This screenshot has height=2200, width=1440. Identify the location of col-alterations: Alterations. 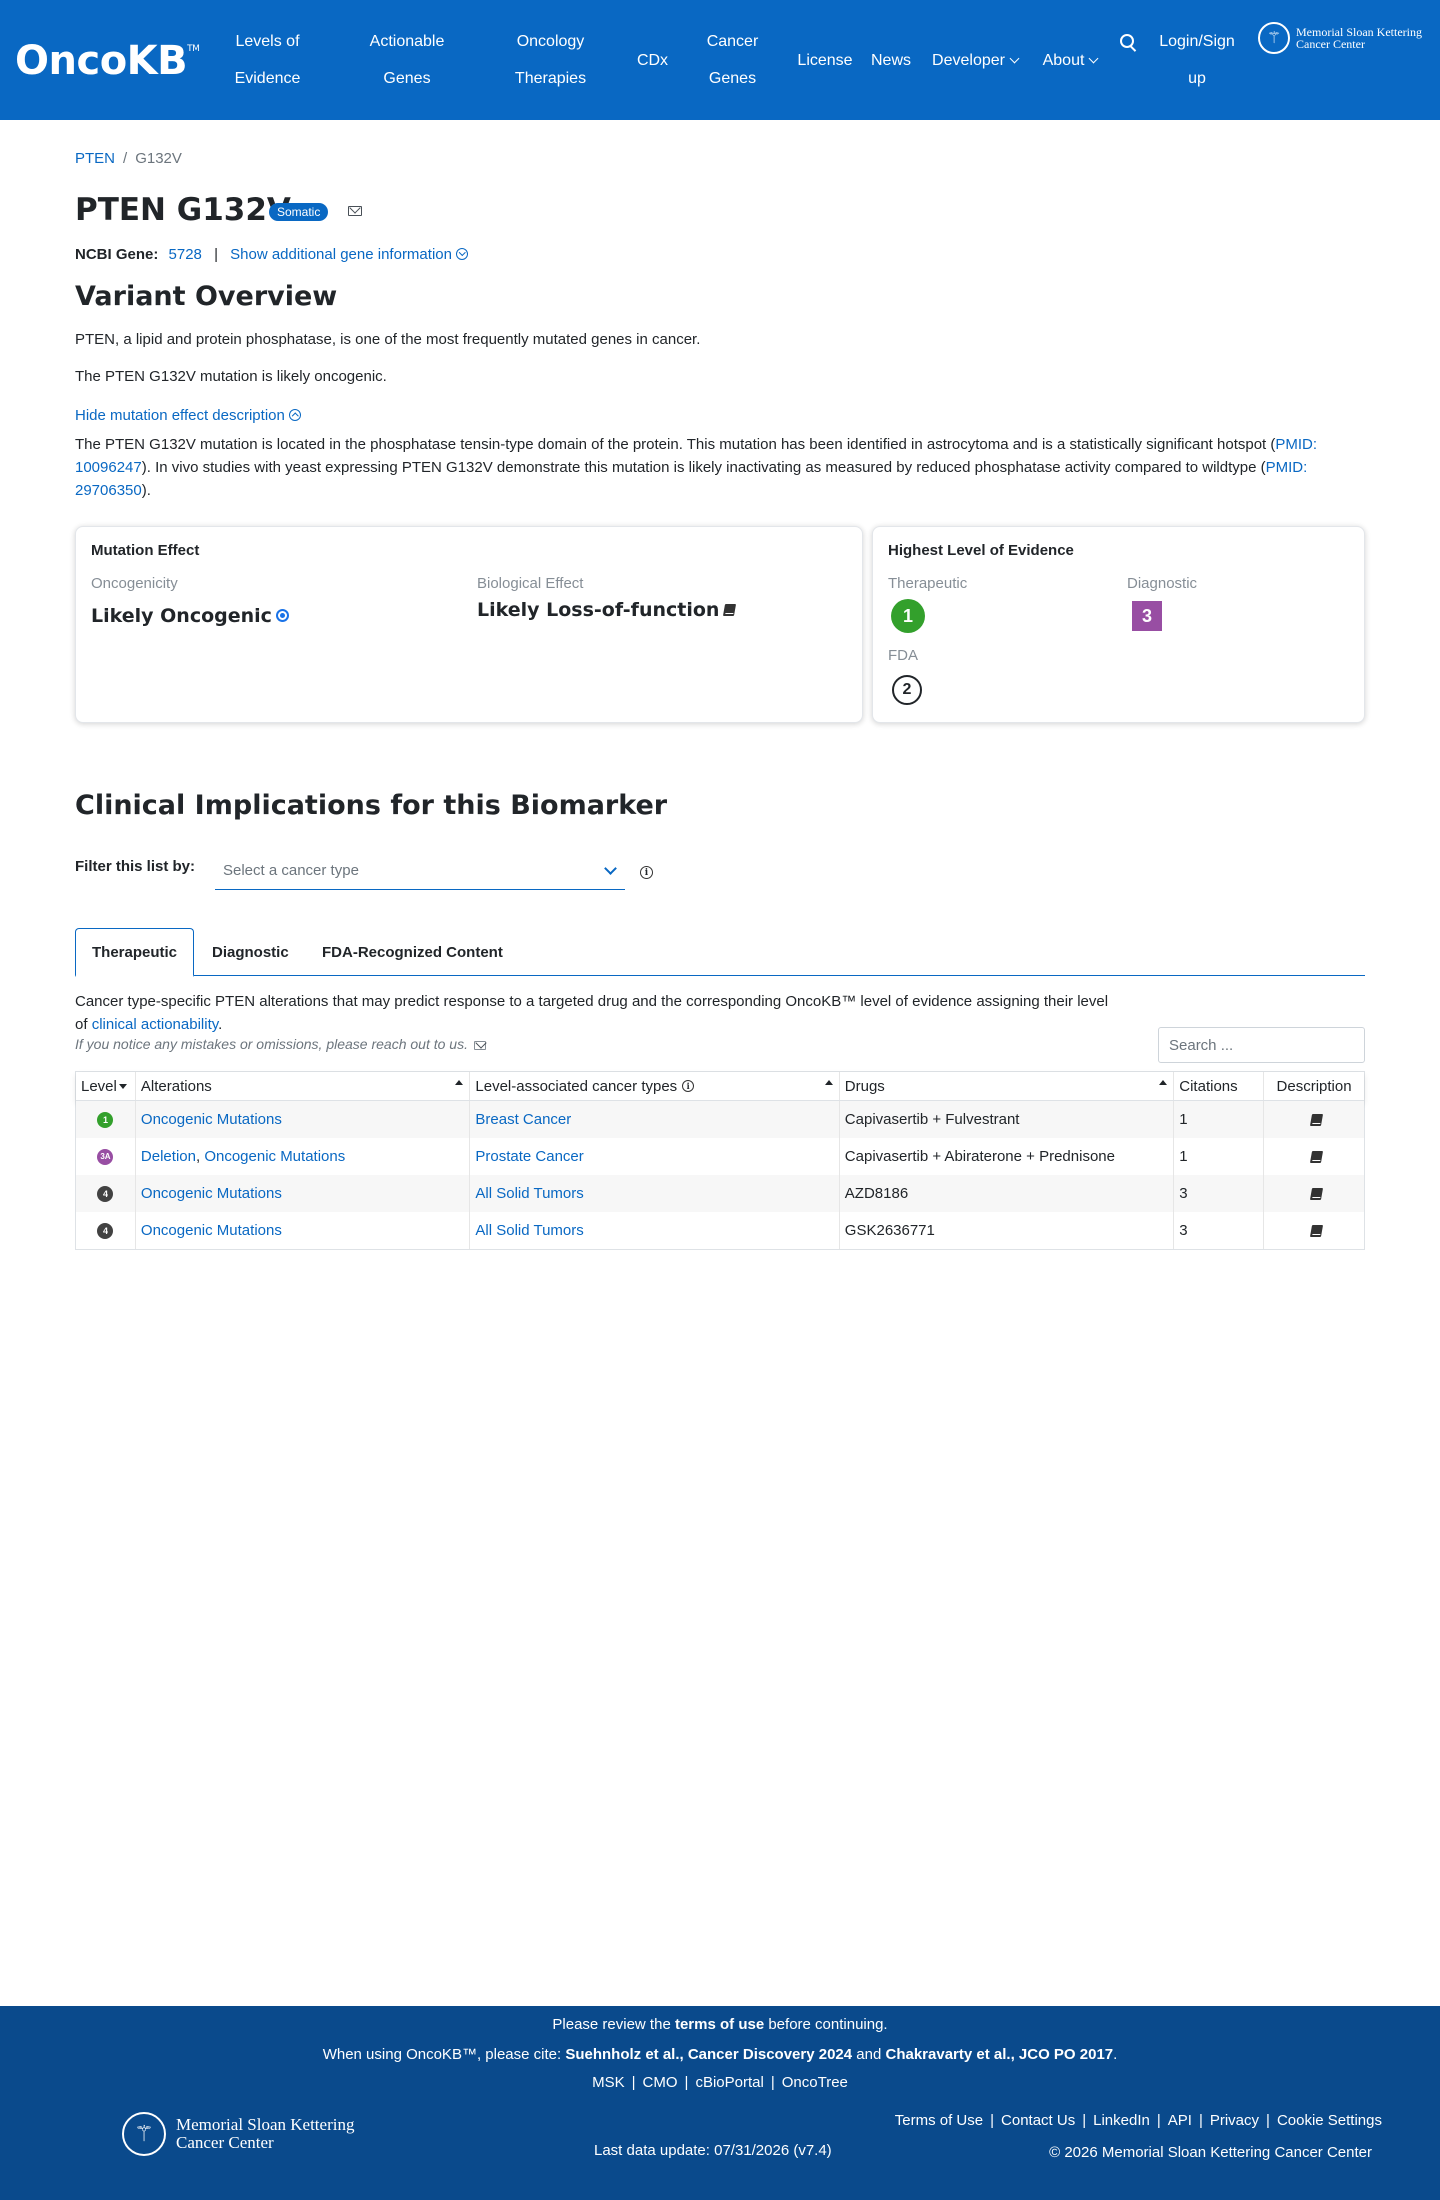
(303, 1086).